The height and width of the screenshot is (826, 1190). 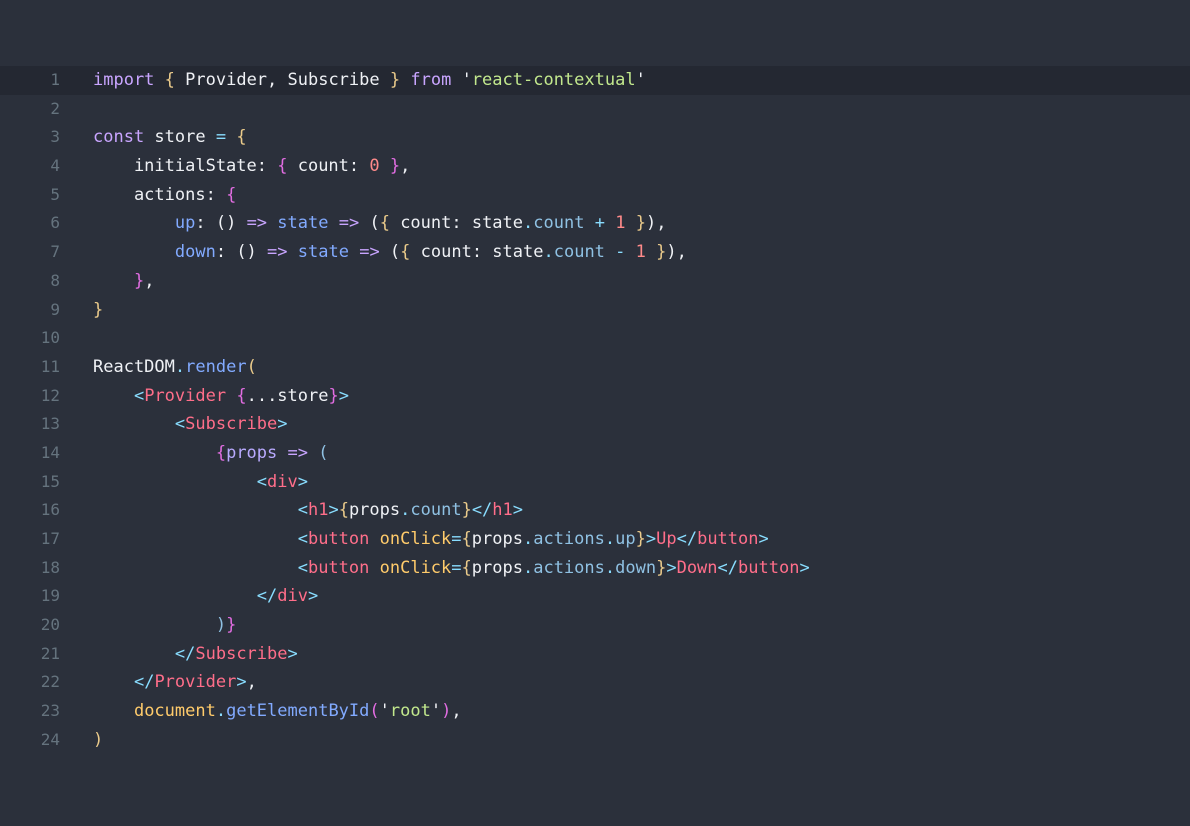 I want to click on code-line: 15 <div>, so click(x=595, y=482).